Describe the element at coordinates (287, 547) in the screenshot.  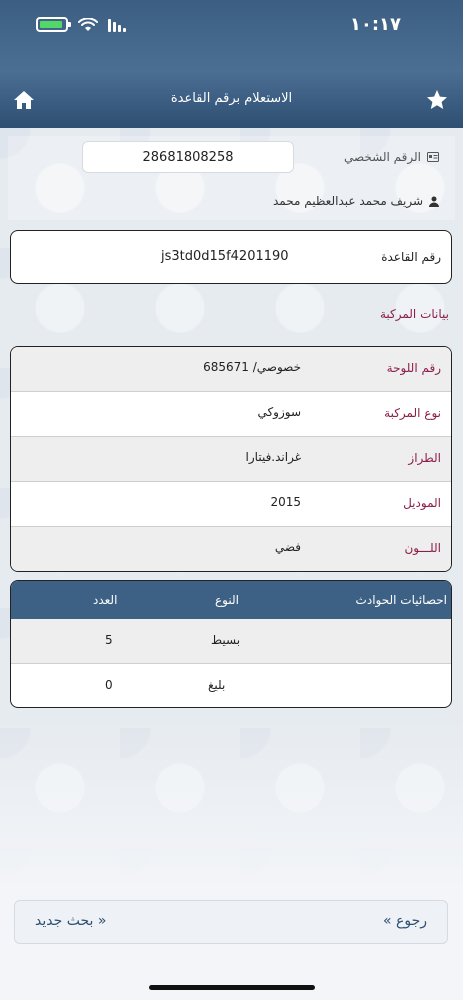
I see `vehicle-color-value: فضي` at that location.